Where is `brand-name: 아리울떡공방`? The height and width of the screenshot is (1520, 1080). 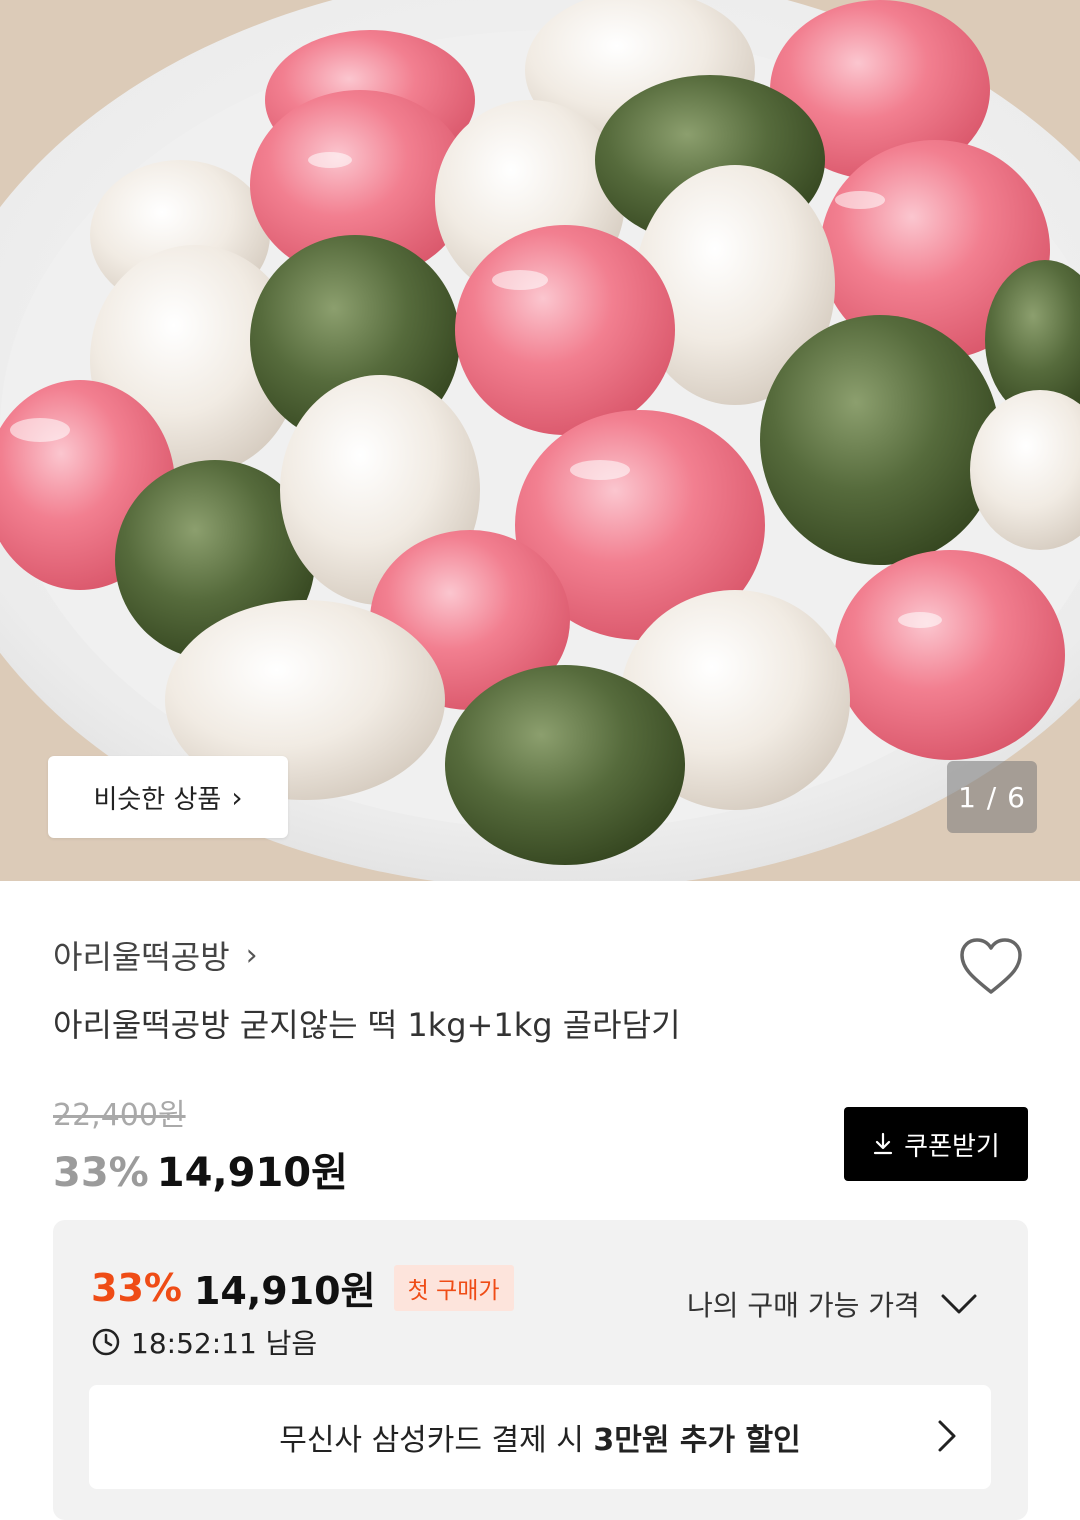
brand-name: 아리울떡공방 is located at coordinates (141, 957).